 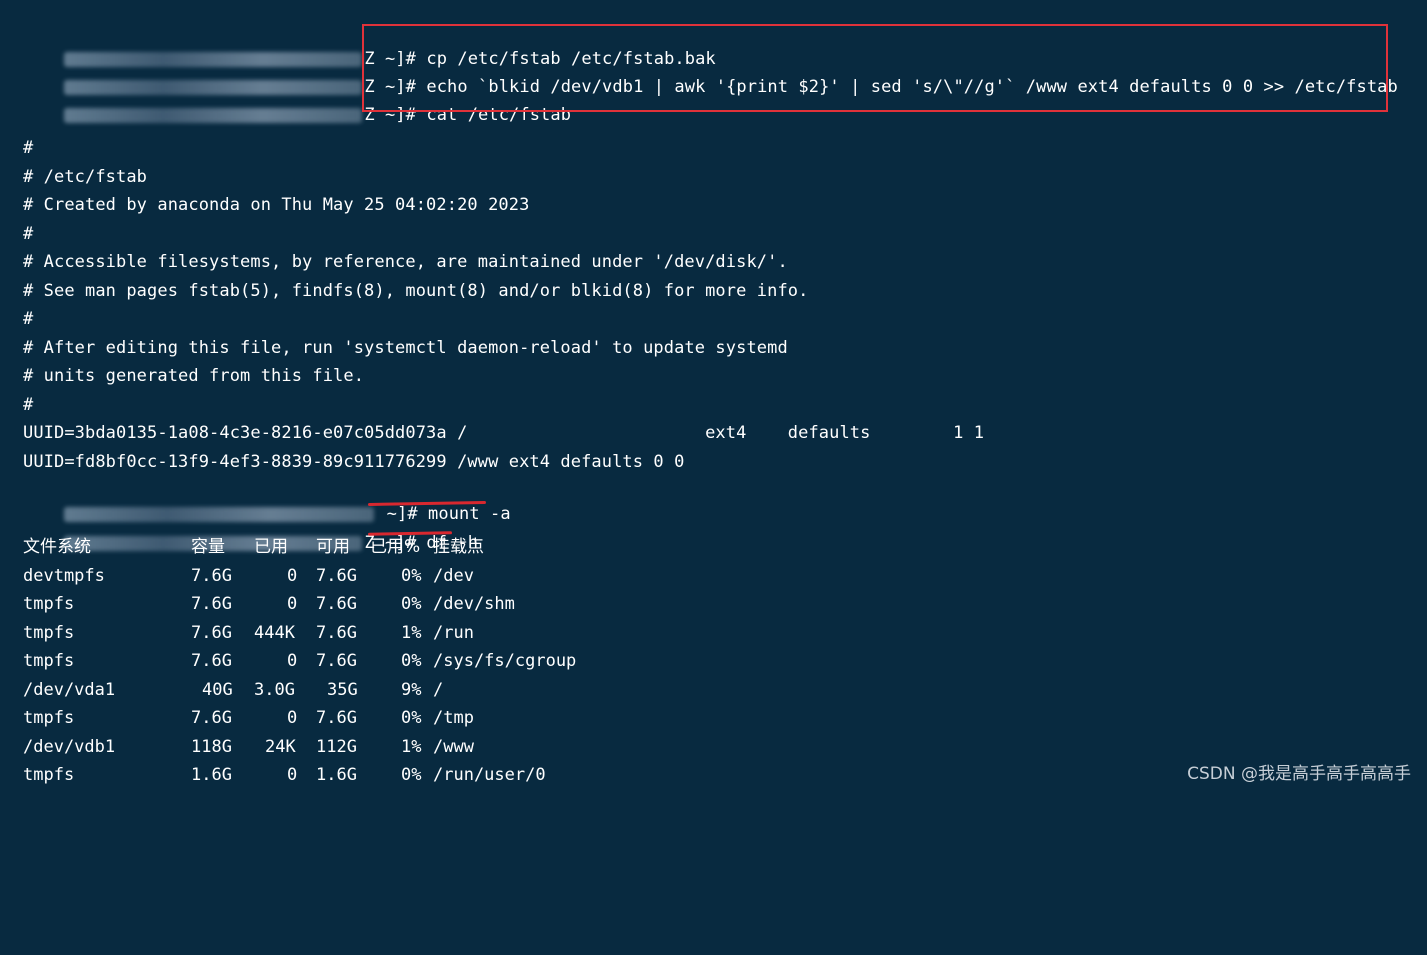 I want to click on command-line-mount: ~]# mount -a, so click(x=267, y=501).